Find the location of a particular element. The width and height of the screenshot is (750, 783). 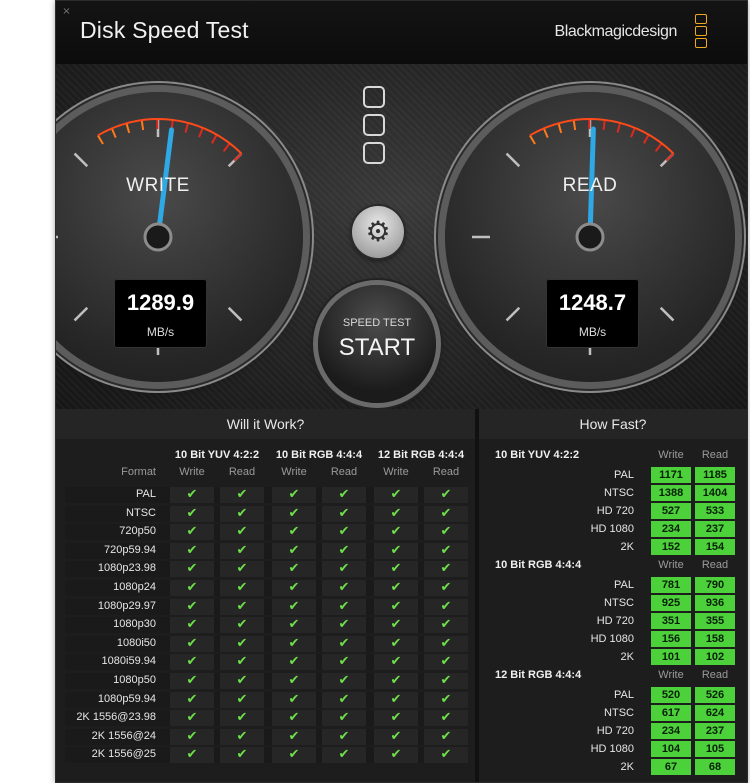

read-gauge-needle-hub is located at coordinates (590, 237).